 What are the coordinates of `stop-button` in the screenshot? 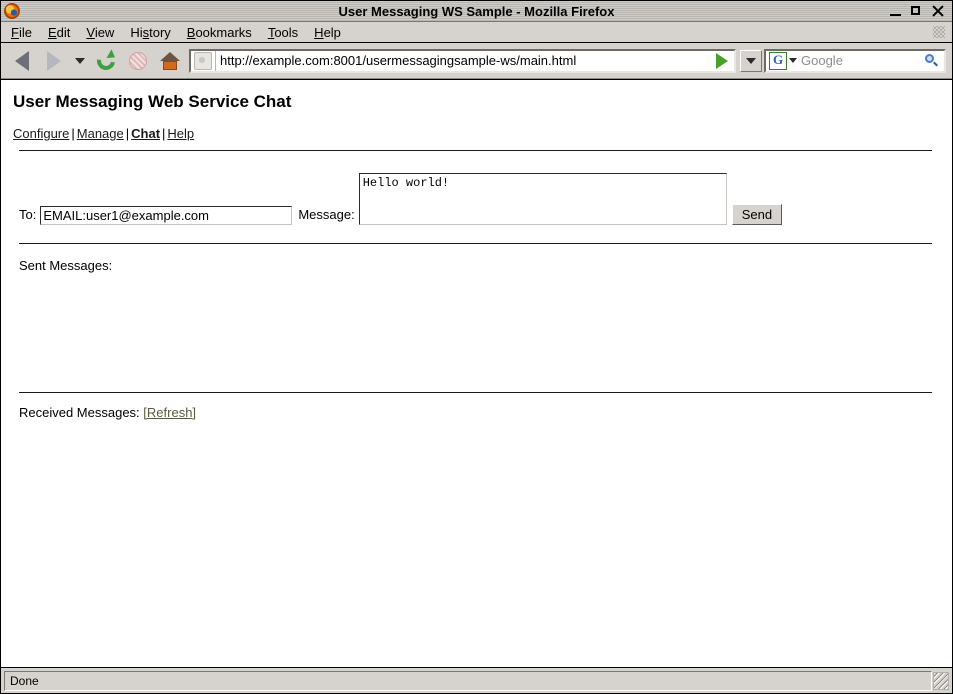 It's located at (138, 61).